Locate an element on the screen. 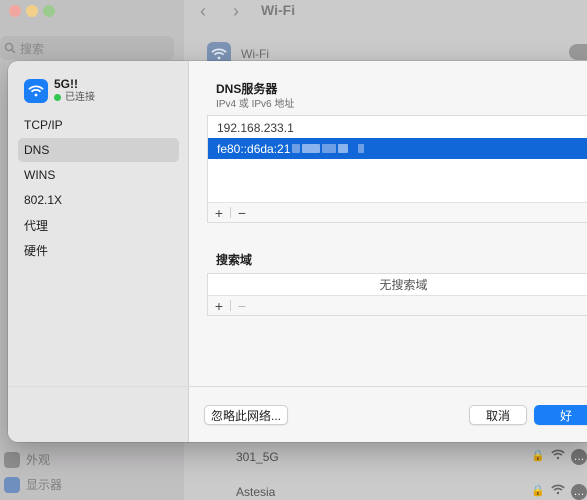 The image size is (587, 500). tab-wins: WINS is located at coordinates (98, 175).